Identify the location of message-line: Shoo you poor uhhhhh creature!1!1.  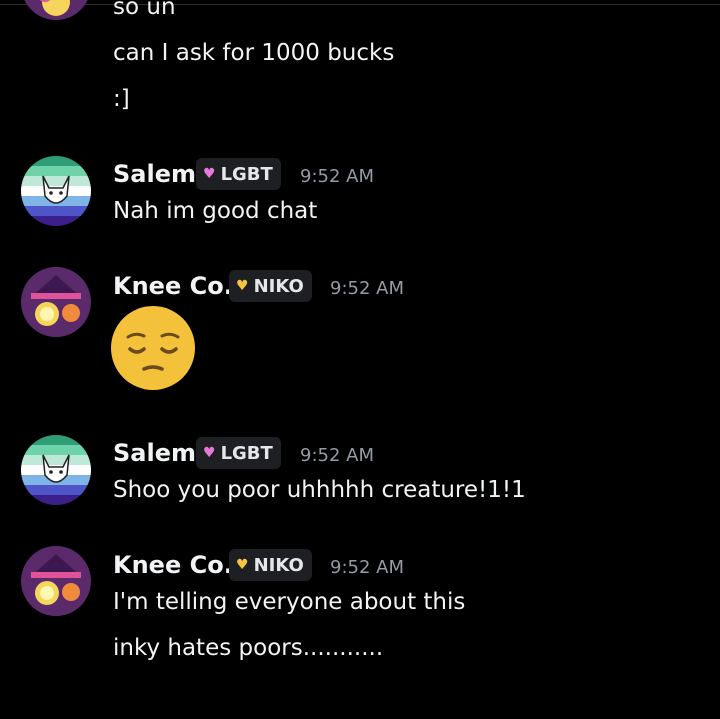
(319, 490).